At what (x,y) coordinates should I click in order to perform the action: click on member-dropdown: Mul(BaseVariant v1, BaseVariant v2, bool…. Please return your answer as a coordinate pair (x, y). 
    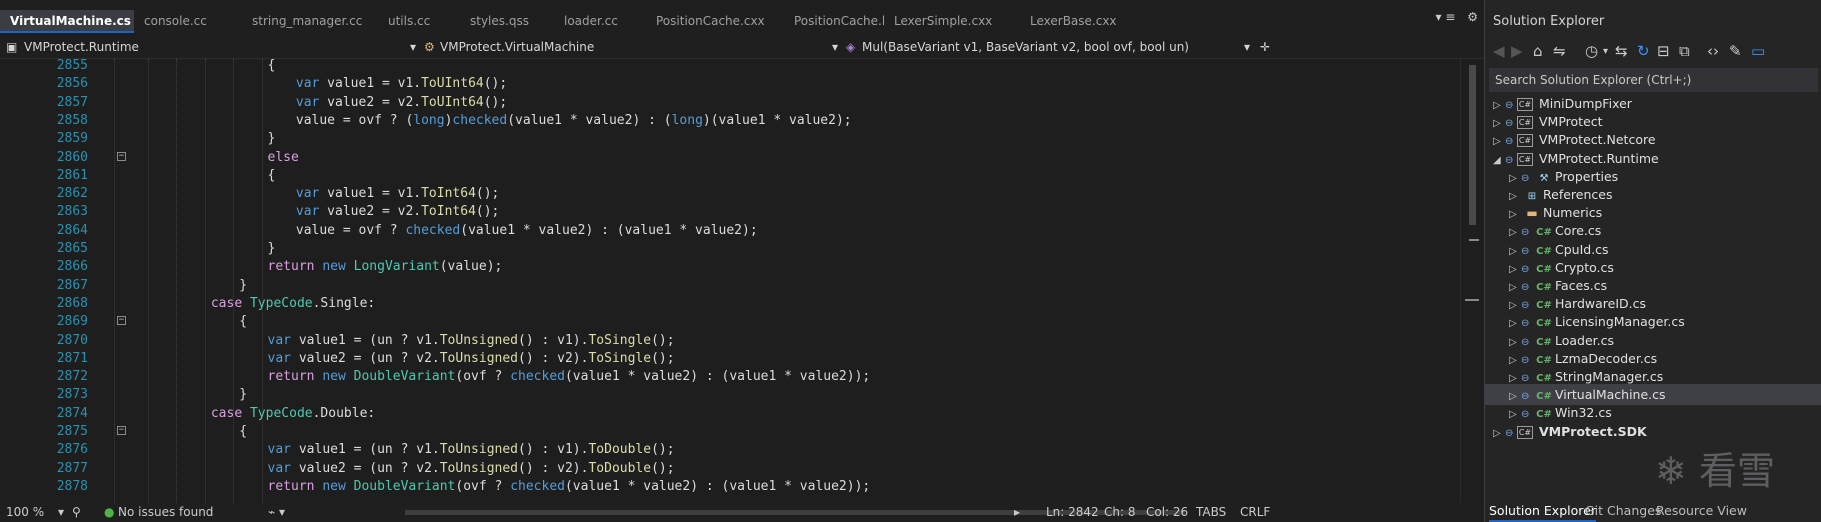
    Looking at the image, I should click on (1025, 47).